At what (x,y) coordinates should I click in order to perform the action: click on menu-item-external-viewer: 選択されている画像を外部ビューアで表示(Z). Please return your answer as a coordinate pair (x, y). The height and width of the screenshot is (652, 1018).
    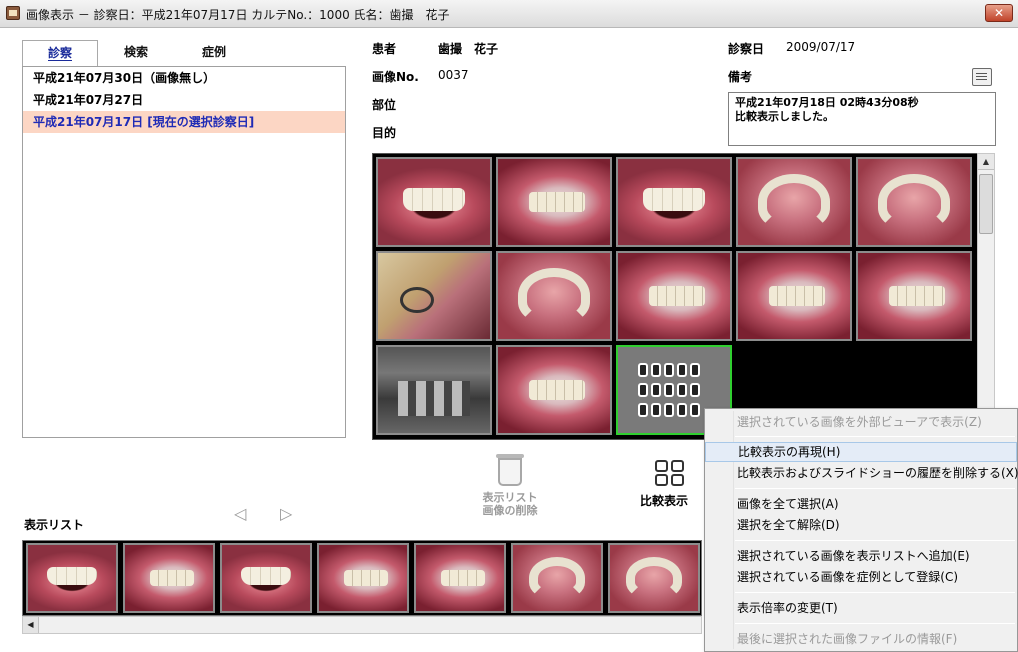
    Looking at the image, I should click on (861, 422).